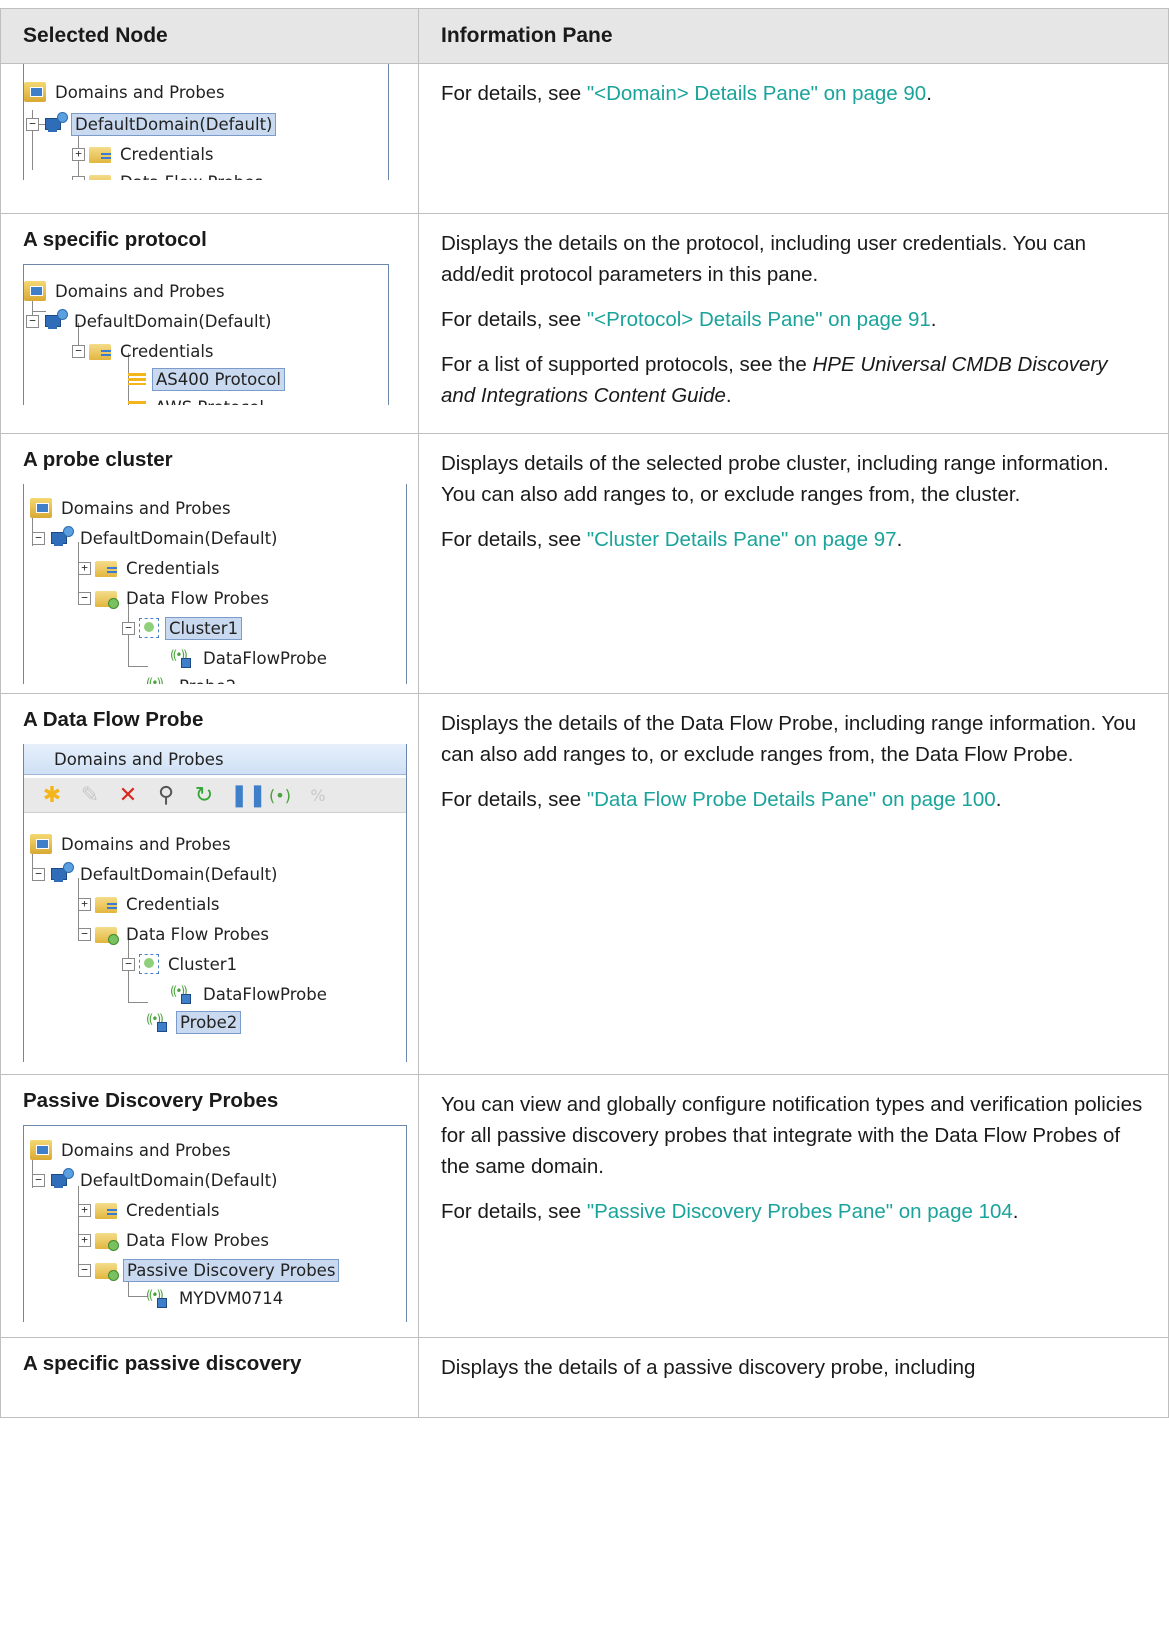  Describe the element at coordinates (318, 795) in the screenshot. I see `probe-disabled-icon: %` at that location.